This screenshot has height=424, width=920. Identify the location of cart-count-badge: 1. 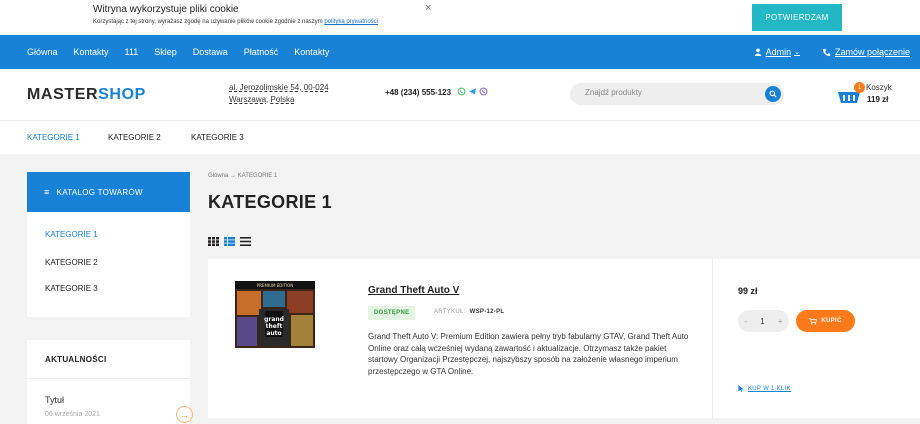
(859, 87).